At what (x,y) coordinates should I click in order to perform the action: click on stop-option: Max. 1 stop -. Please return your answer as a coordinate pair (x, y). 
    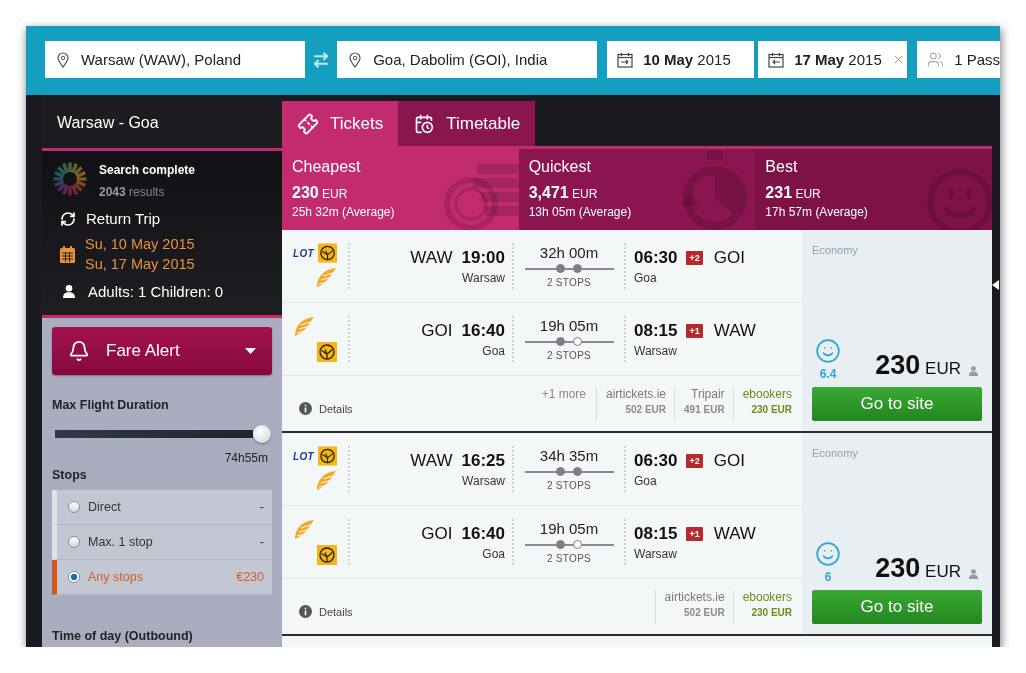
    Looking at the image, I should click on (162, 542).